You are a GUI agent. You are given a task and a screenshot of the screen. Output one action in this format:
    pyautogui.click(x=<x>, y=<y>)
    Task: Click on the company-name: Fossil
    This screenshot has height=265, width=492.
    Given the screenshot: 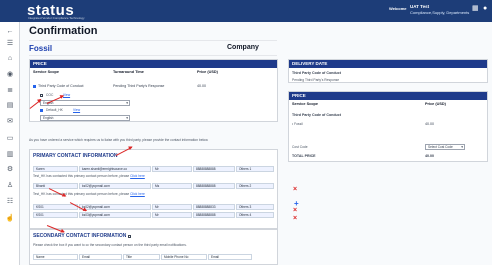 What is the action you would take?
    pyautogui.click(x=41, y=48)
    